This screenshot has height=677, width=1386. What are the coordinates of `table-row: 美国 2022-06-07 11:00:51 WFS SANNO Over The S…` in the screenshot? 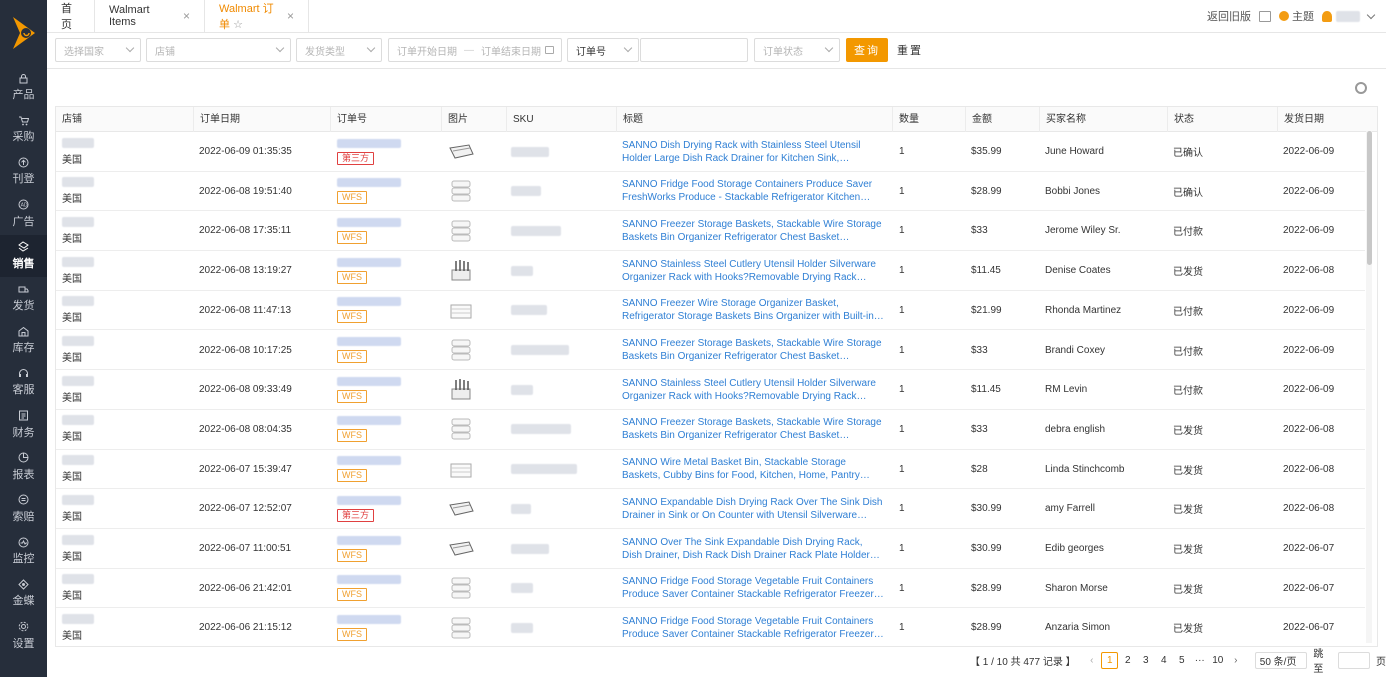 It's located at (710, 549).